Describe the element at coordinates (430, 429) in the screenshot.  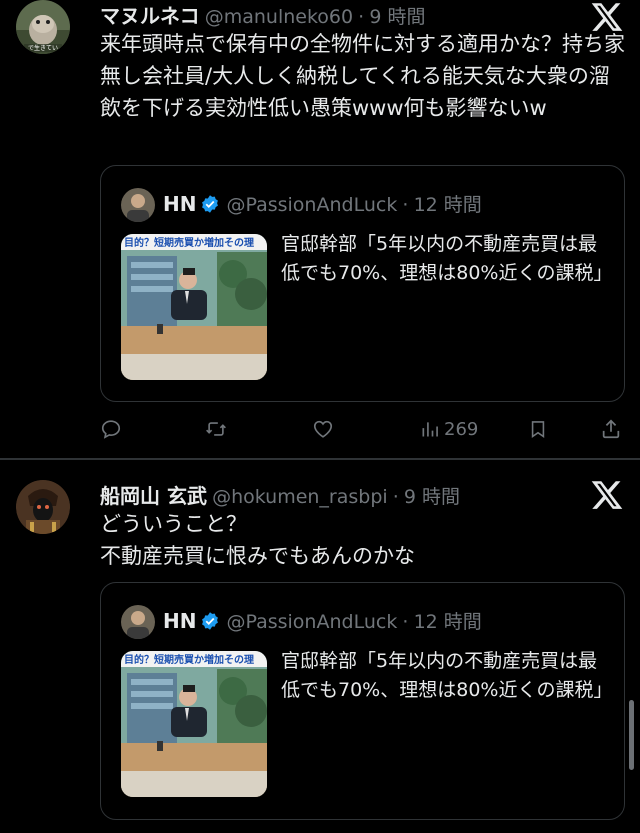
I see `views-icon` at that location.